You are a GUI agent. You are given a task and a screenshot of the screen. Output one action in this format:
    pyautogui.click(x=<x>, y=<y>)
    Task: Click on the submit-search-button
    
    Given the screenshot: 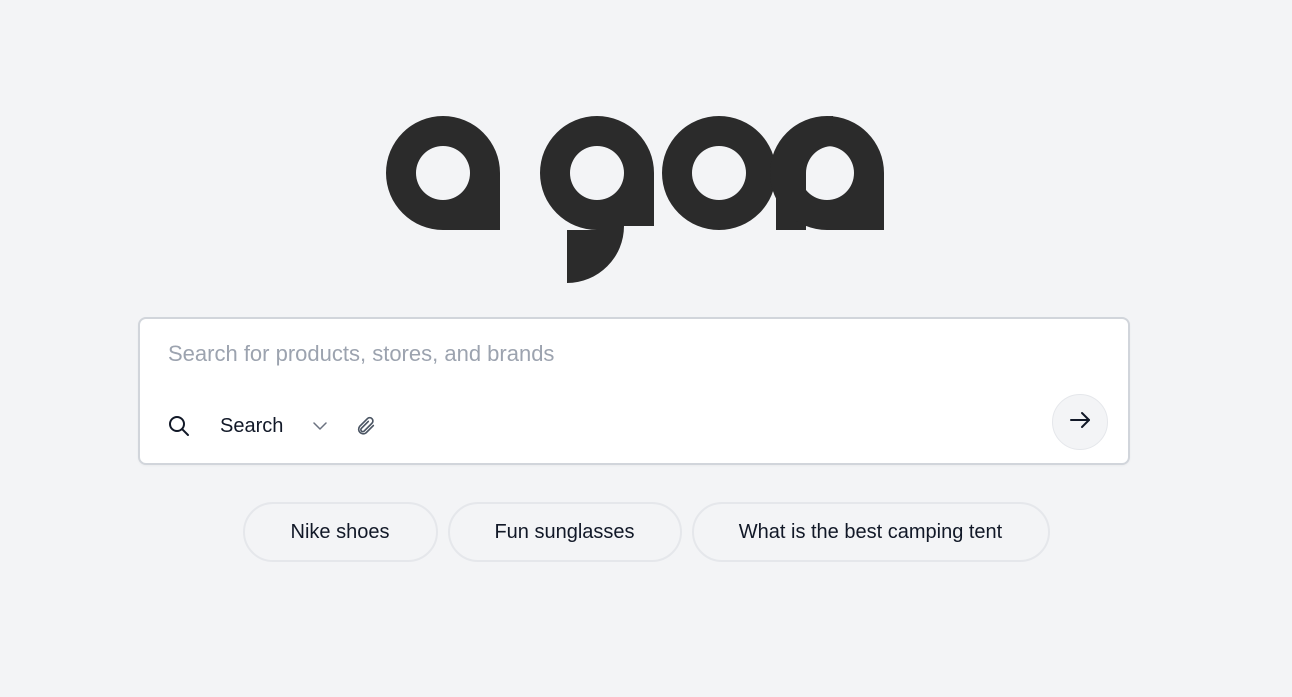 What is the action you would take?
    pyautogui.click(x=1080, y=422)
    